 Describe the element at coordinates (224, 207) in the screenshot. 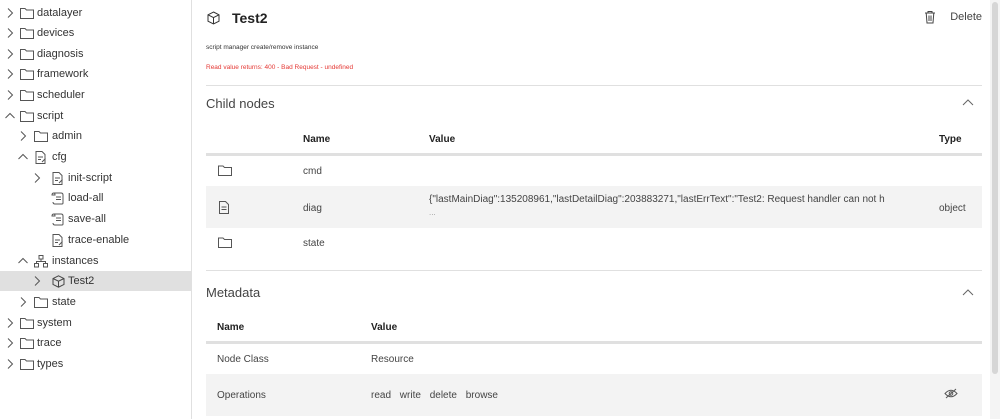

I see `file-icon` at that location.